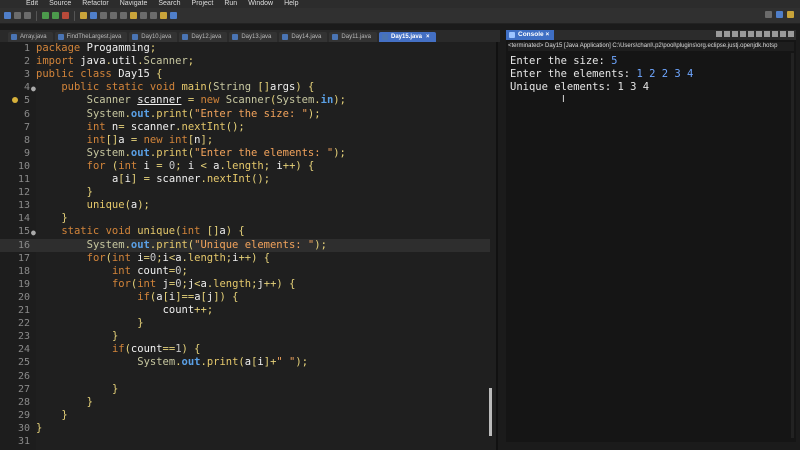 The height and width of the screenshot is (450, 800). Describe the element at coordinates (245, 441) in the screenshot. I see `code-line: 31` at that location.